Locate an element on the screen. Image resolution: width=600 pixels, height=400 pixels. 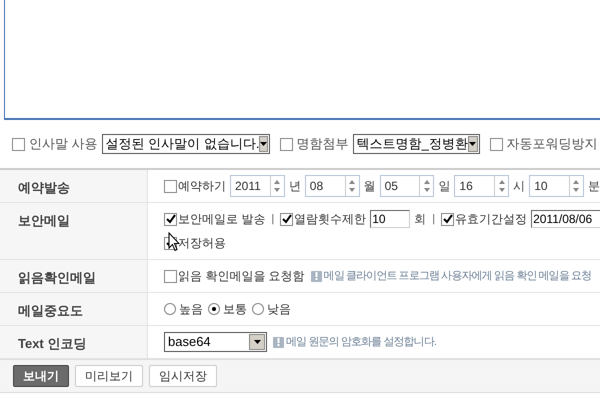
row-label: Text 인코딩 is located at coordinates (52, 344).